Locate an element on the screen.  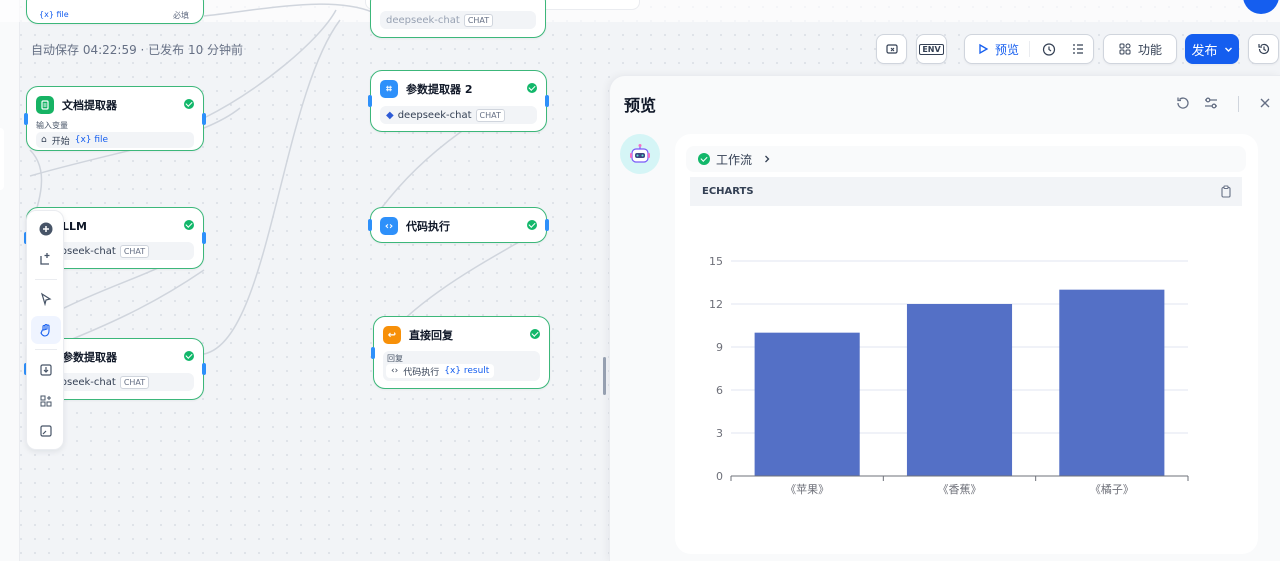
reply-icon: ↩ is located at coordinates (392, 335).